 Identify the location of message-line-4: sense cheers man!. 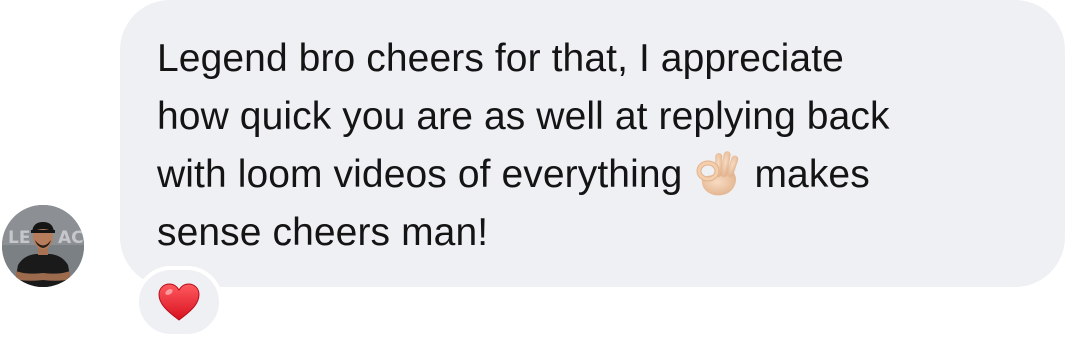
(323, 232).